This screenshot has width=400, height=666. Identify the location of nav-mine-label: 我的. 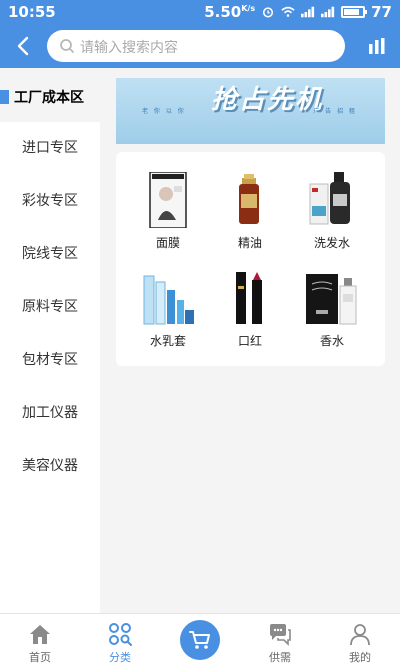
(360, 657).